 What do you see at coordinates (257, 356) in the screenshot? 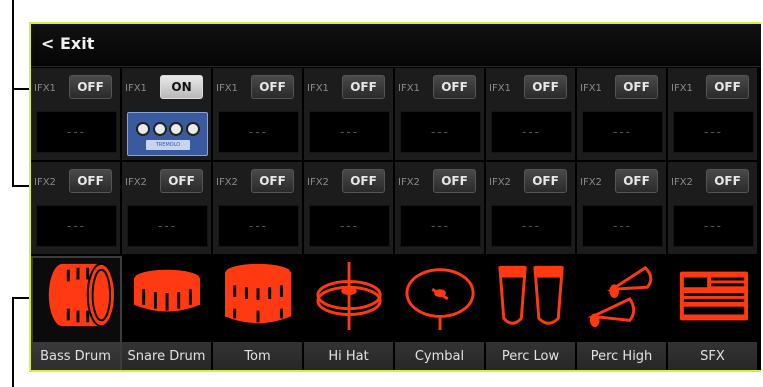
I see `kit-label: Tom` at bounding box center [257, 356].